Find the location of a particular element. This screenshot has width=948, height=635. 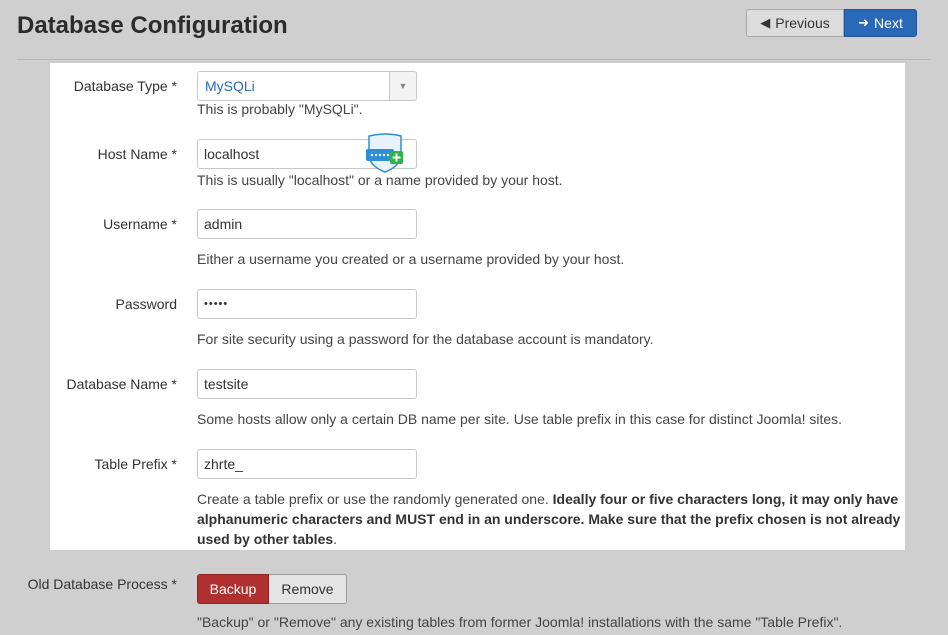

db-name-value: testsite is located at coordinates (226, 384).